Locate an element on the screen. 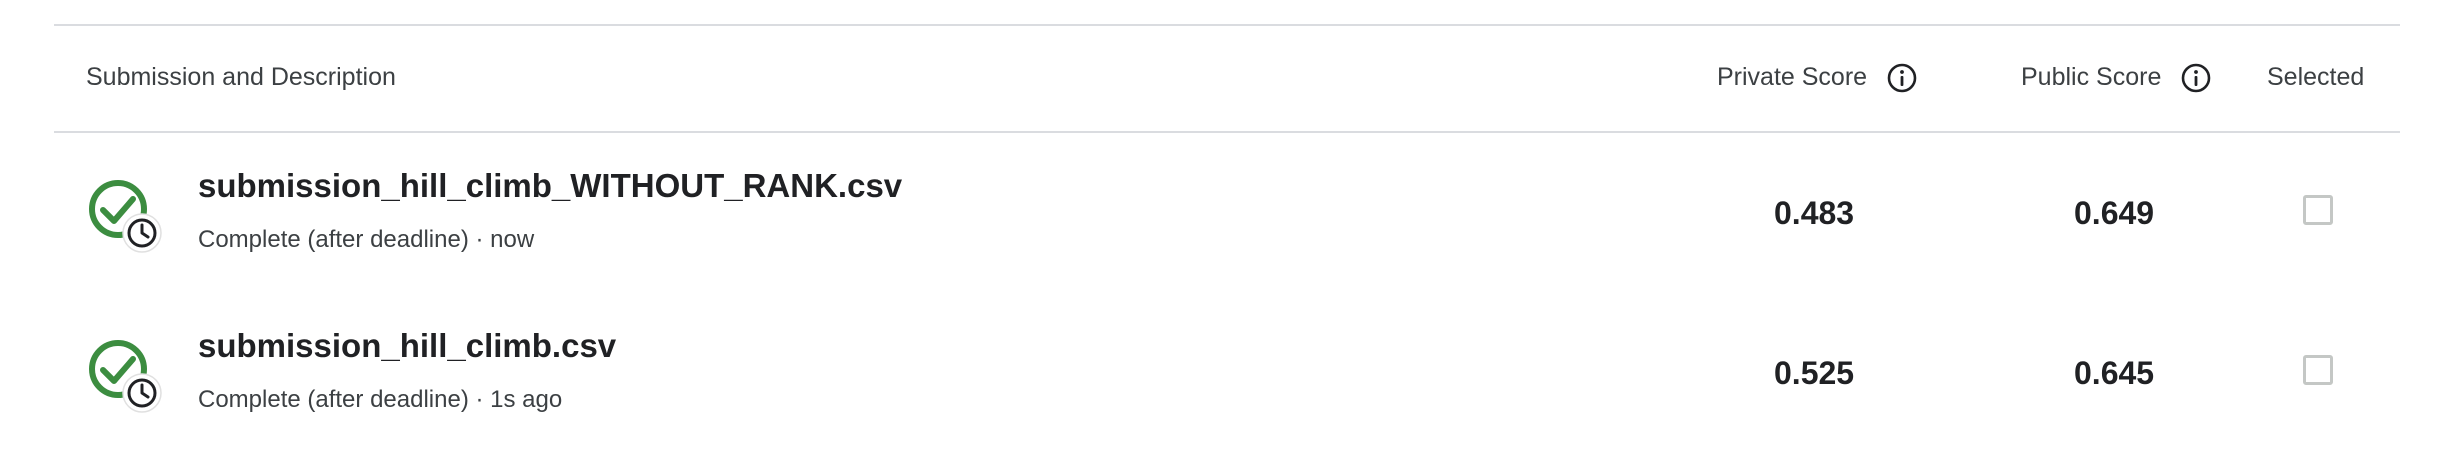  column-header-private-score-label: Private Score is located at coordinates (1792, 77).